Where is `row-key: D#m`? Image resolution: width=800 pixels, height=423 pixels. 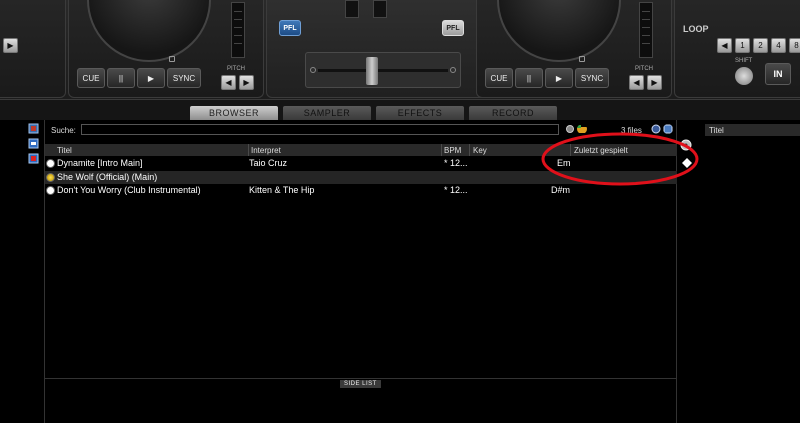
row-key: D#m is located at coordinates (561, 190).